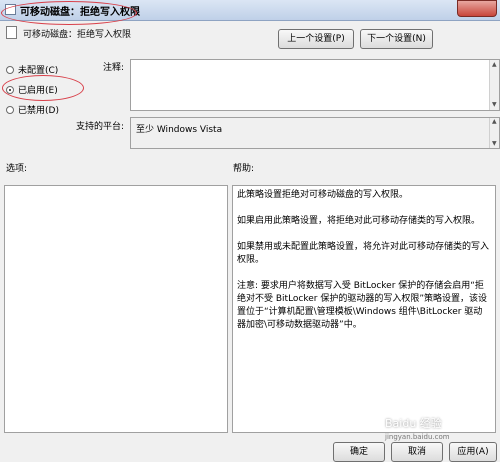 The height and width of the screenshot is (462, 500). I want to click on next-setting-button: 下一个设置(N), so click(396, 39).